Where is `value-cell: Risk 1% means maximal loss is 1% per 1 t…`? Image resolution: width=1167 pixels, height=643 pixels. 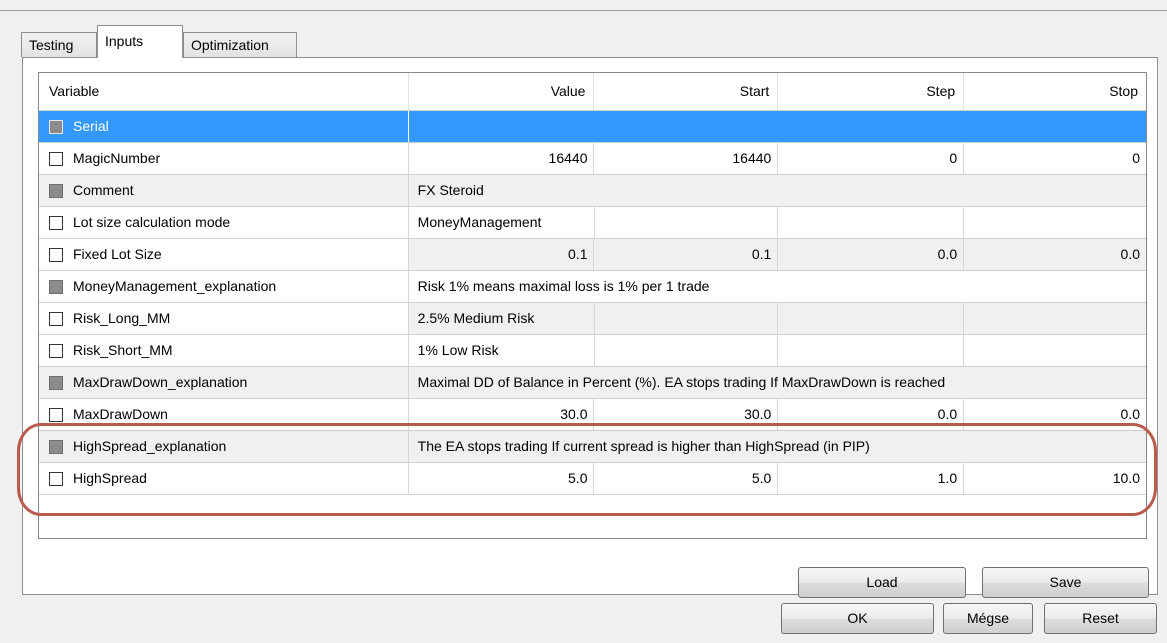 value-cell: Risk 1% means maximal loss is 1% per 1 t… is located at coordinates (777, 286).